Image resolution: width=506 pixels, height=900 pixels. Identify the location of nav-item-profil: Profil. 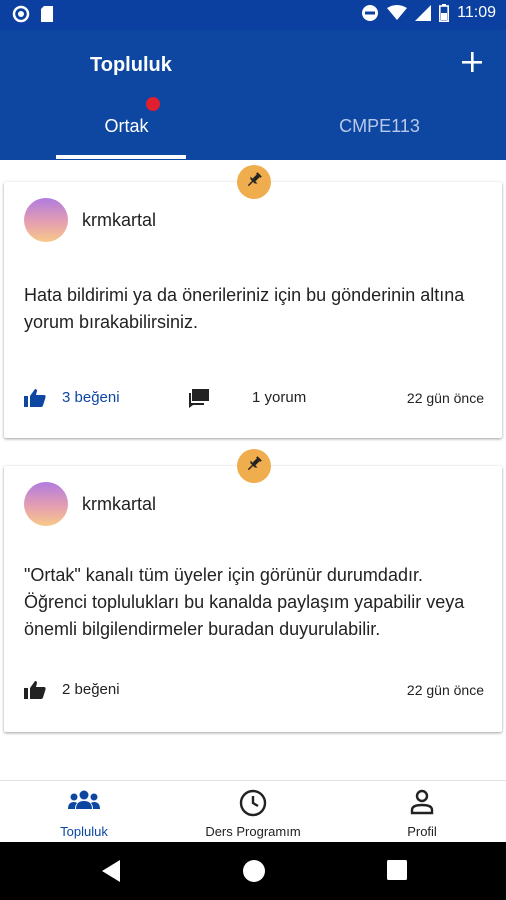
(422, 812).